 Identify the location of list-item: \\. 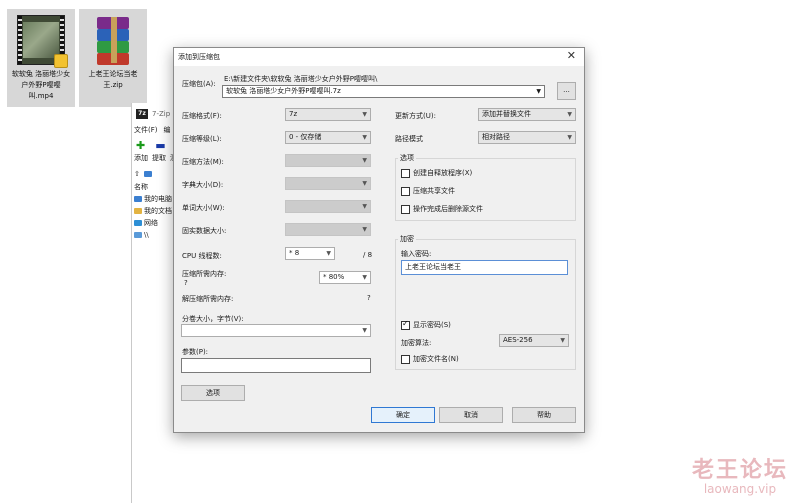
(153, 235).